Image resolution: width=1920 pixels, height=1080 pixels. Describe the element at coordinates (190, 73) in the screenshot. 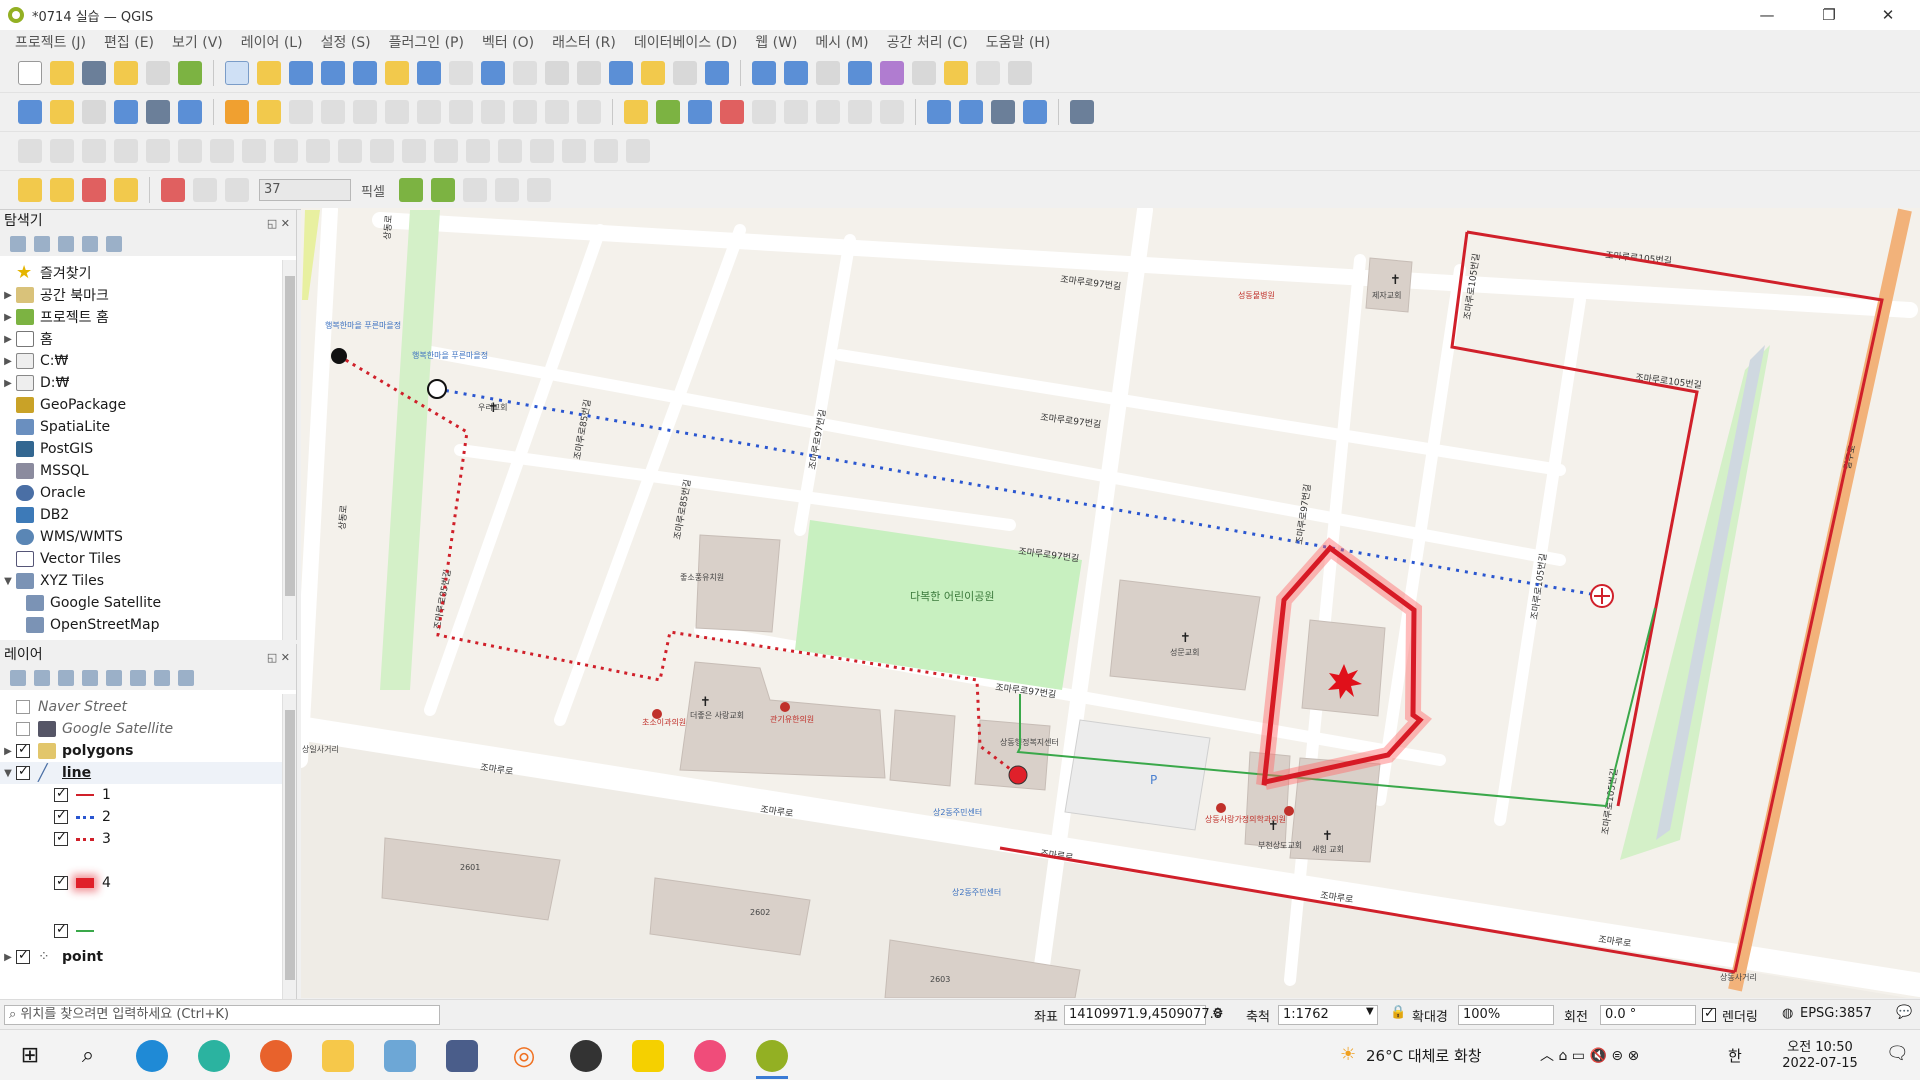

I see `style-manager-icon` at that location.